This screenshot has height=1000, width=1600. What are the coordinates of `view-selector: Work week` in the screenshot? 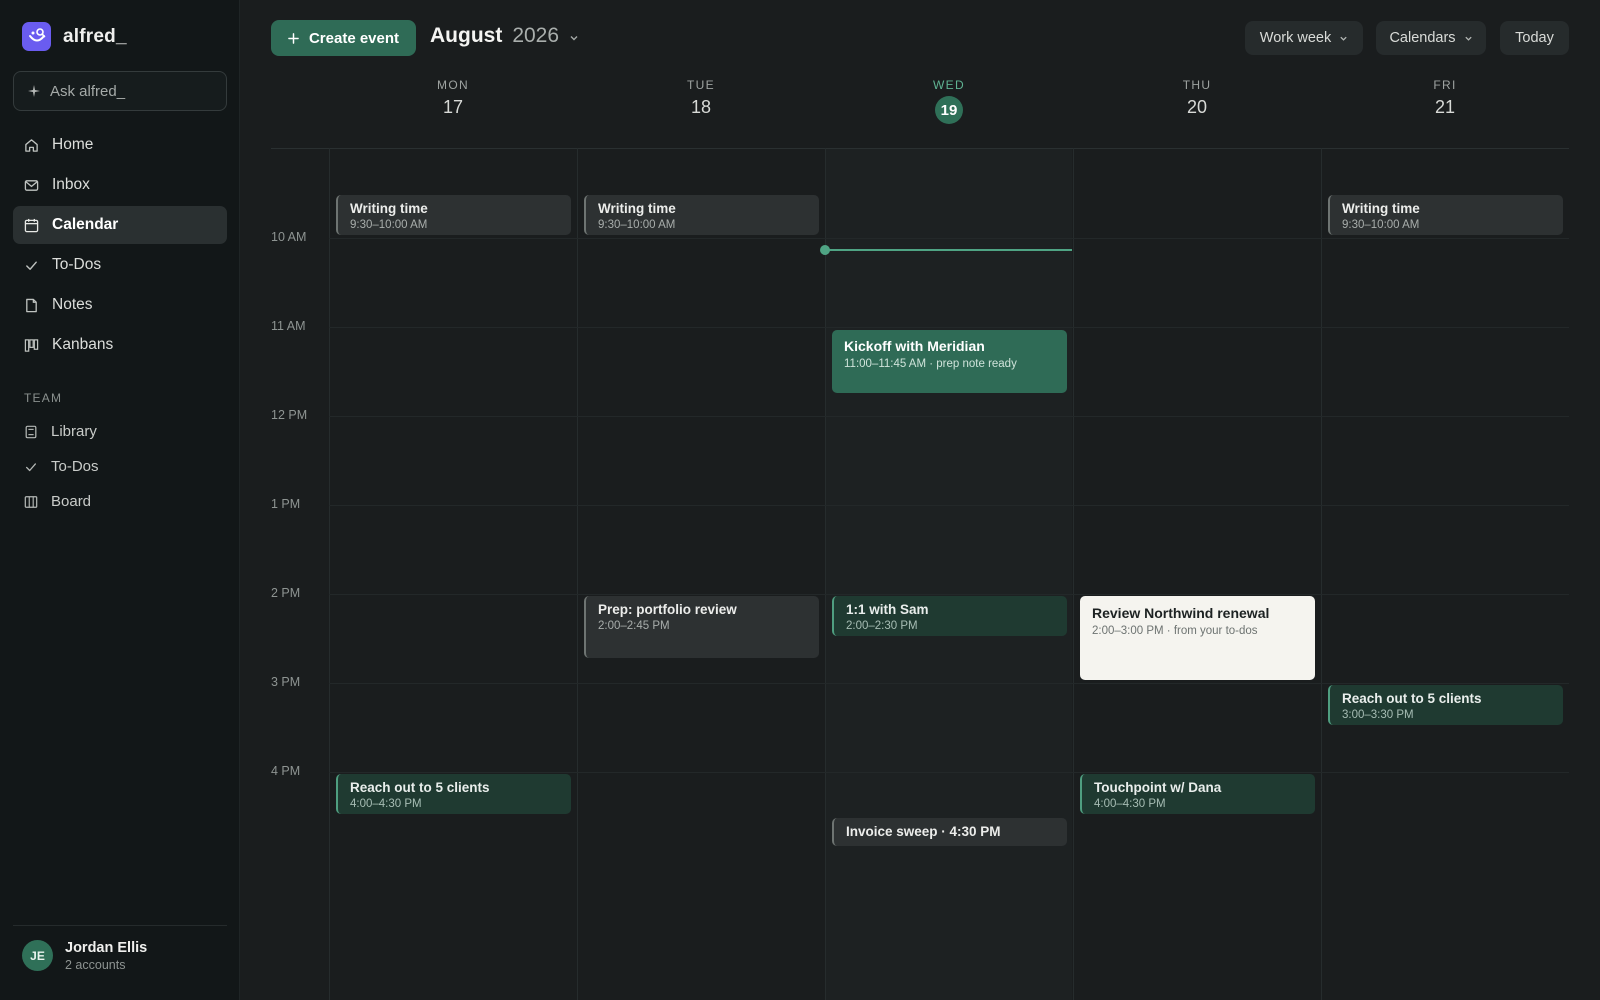 It's located at (1304, 38).